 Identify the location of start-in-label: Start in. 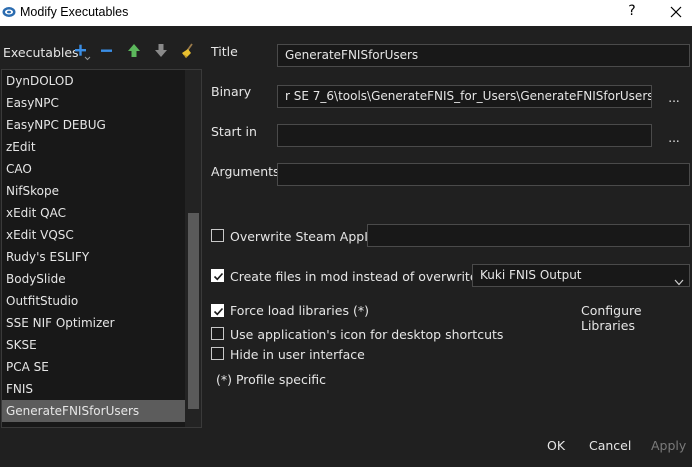
(234, 131).